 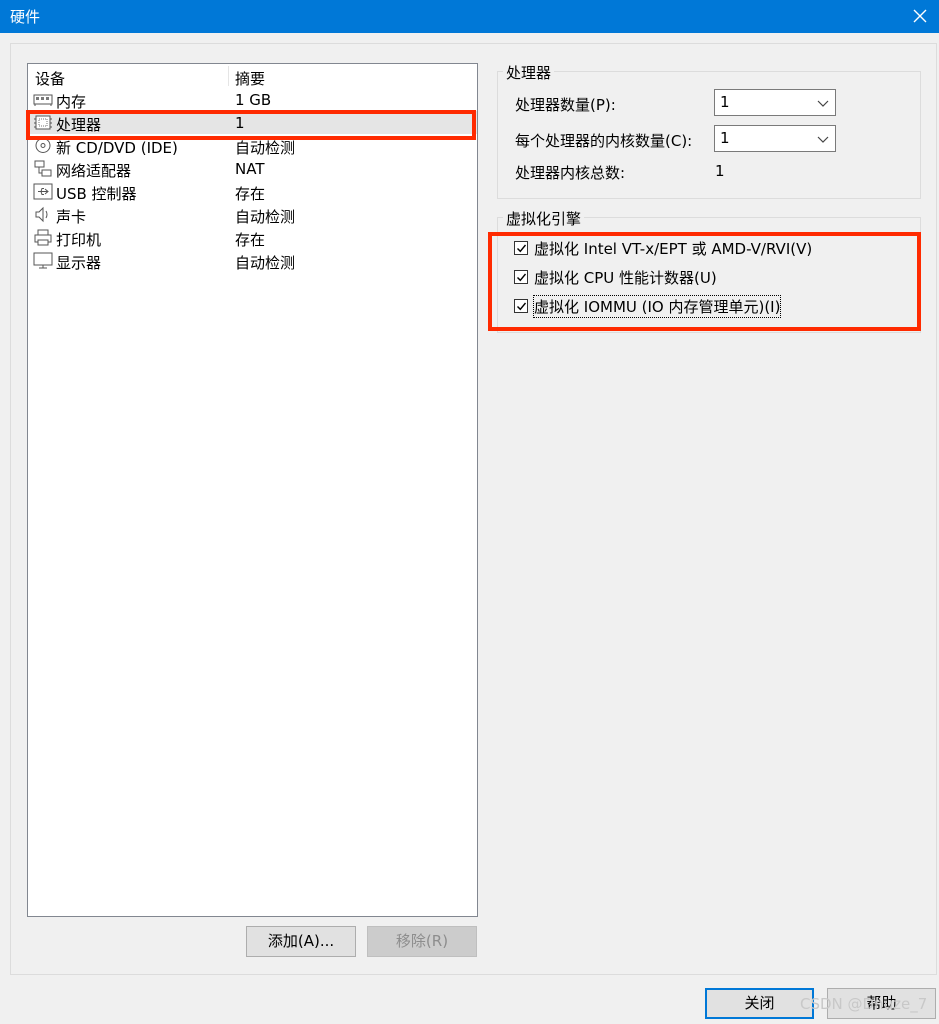 I want to click on device-row-sound-card: 声卡 自动检测, so click(x=252, y=214).